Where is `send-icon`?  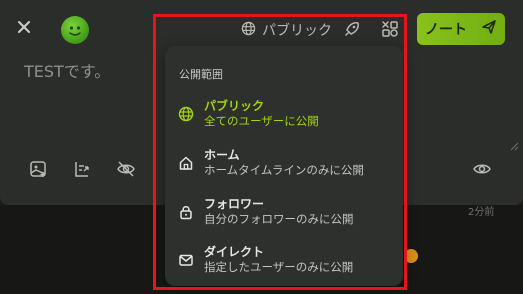
send-icon is located at coordinates (489, 29).